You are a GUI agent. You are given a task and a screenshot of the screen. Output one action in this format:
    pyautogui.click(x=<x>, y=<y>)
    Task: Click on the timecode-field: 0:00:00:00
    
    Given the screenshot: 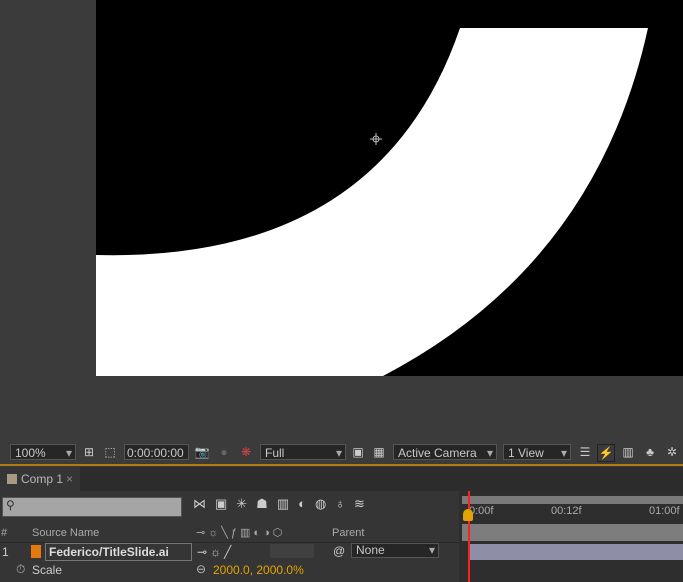 What is the action you would take?
    pyautogui.click(x=156, y=452)
    